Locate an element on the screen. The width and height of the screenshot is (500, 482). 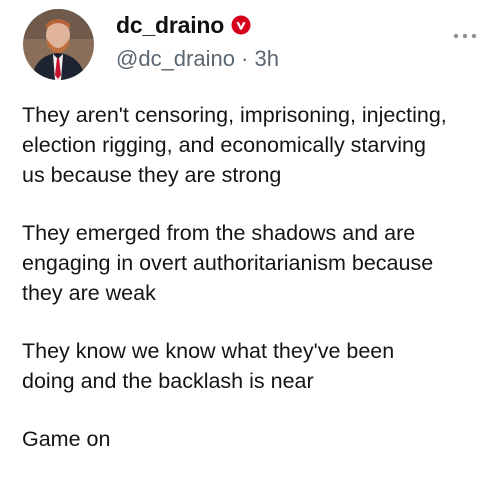
handle-row: @dc_draino · 3h is located at coordinates (197, 59).